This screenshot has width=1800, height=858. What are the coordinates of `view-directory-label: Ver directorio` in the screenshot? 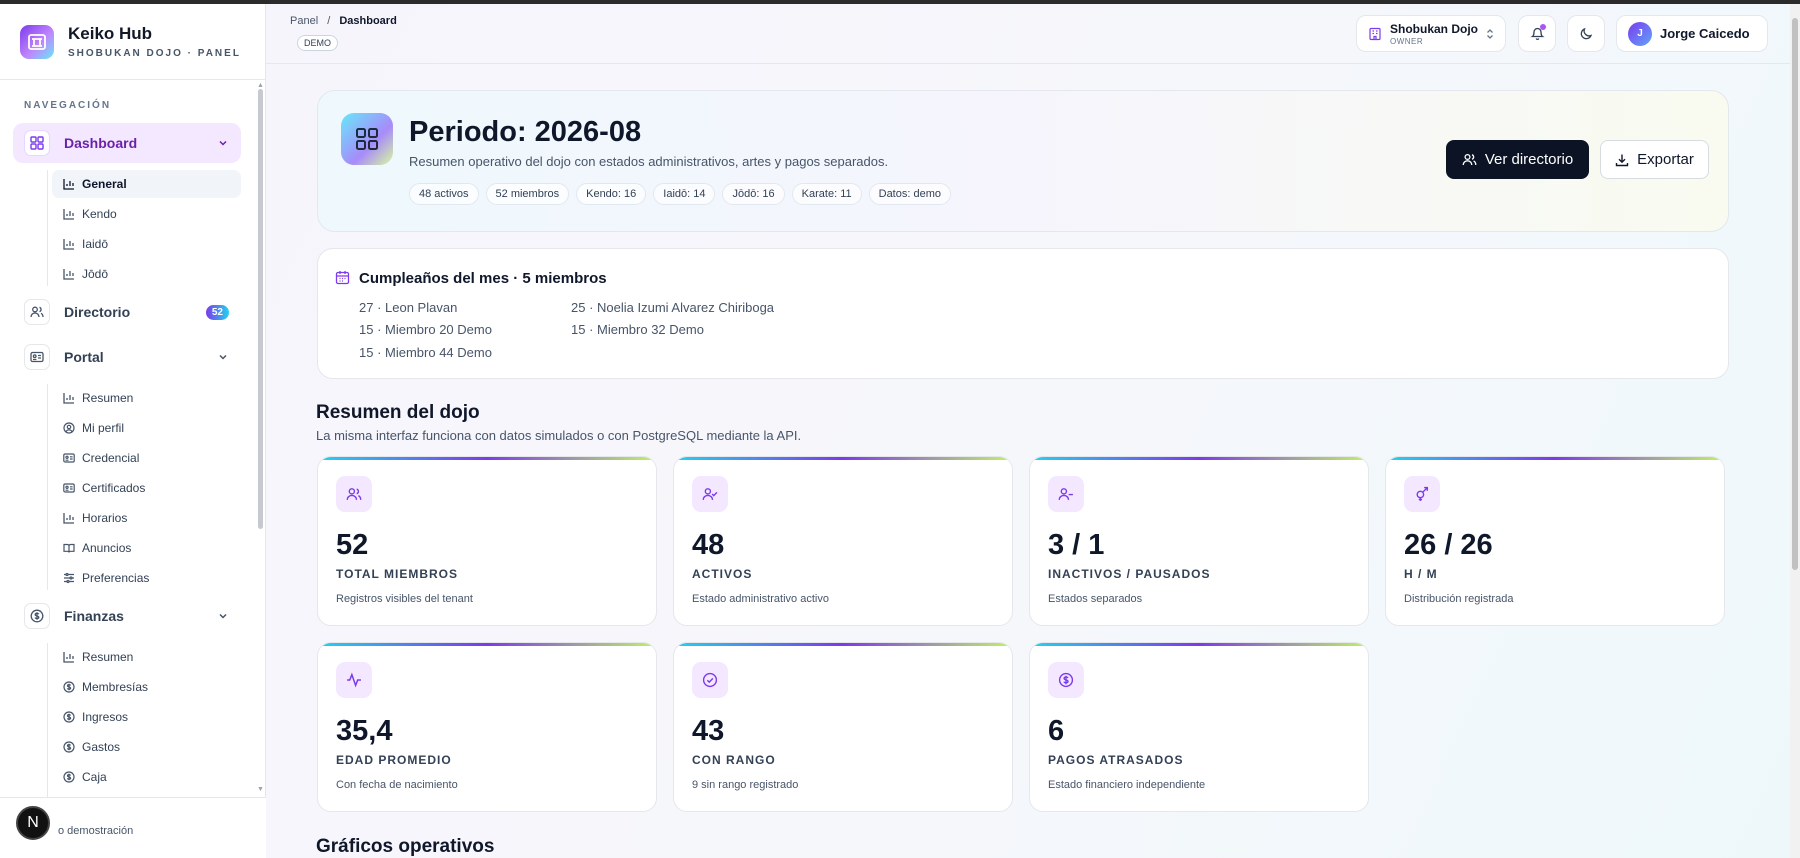 It's located at (1529, 159).